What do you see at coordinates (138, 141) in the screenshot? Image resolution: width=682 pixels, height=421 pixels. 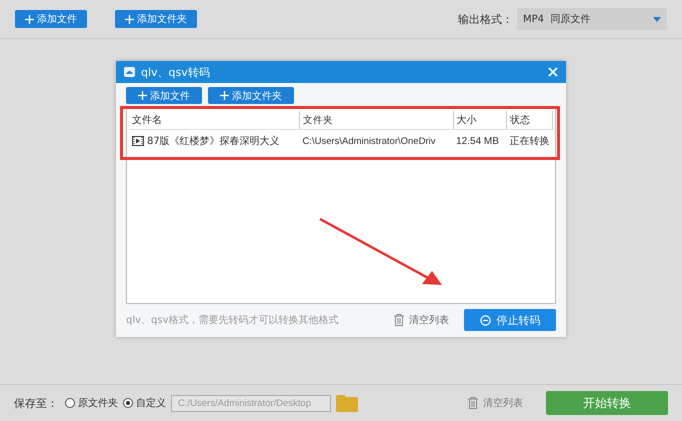 I see `video-file-icon` at bounding box center [138, 141].